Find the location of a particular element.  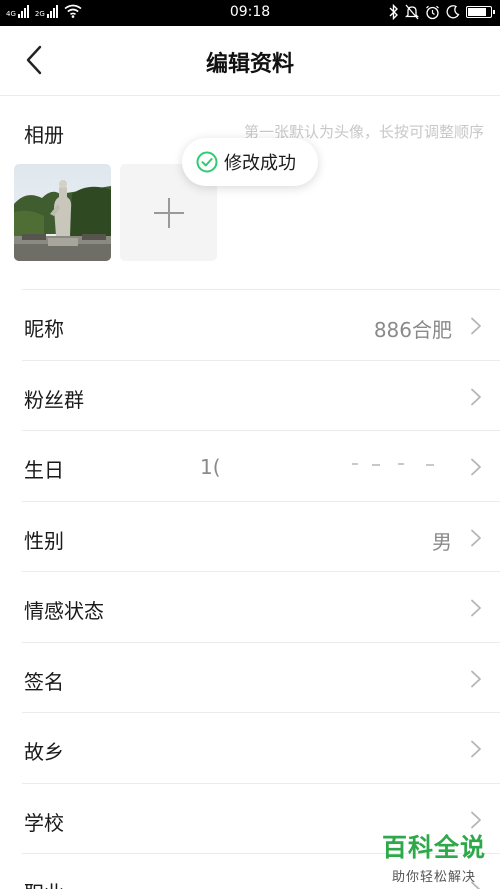

row-value: 1( is located at coordinates (210, 467).